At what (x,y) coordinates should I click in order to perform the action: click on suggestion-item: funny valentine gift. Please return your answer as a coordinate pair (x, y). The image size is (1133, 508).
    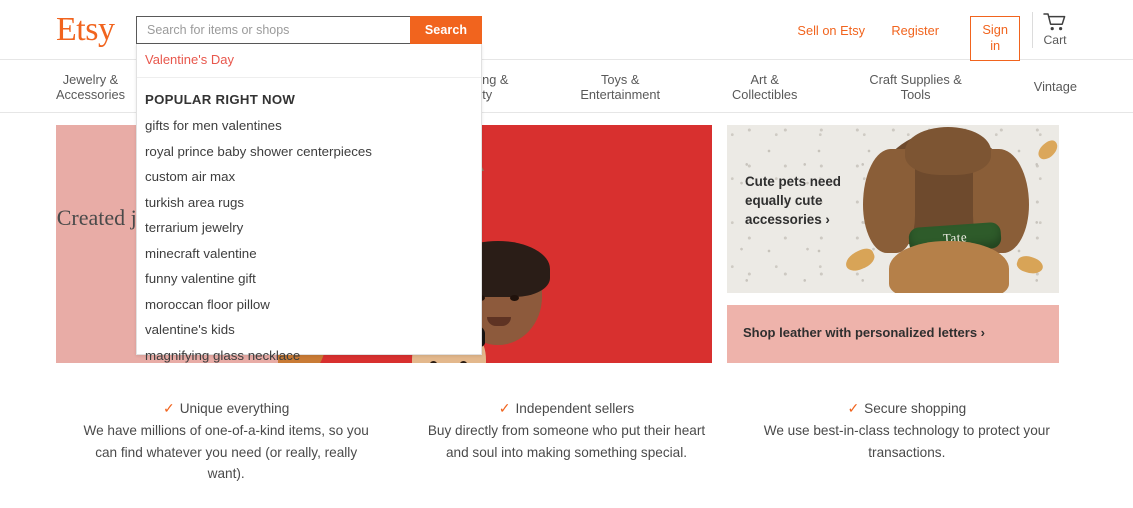
    Looking at the image, I should click on (309, 279).